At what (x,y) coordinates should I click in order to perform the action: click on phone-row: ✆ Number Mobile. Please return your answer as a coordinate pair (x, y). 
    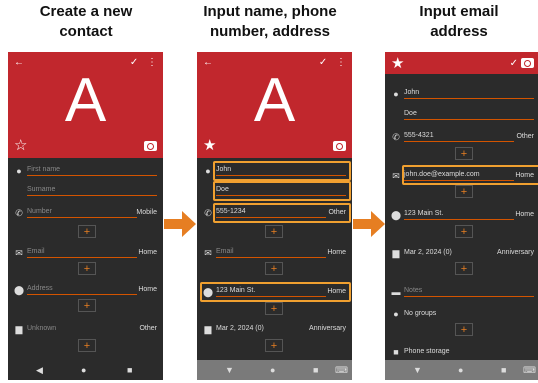
    Looking at the image, I should click on (85, 214).